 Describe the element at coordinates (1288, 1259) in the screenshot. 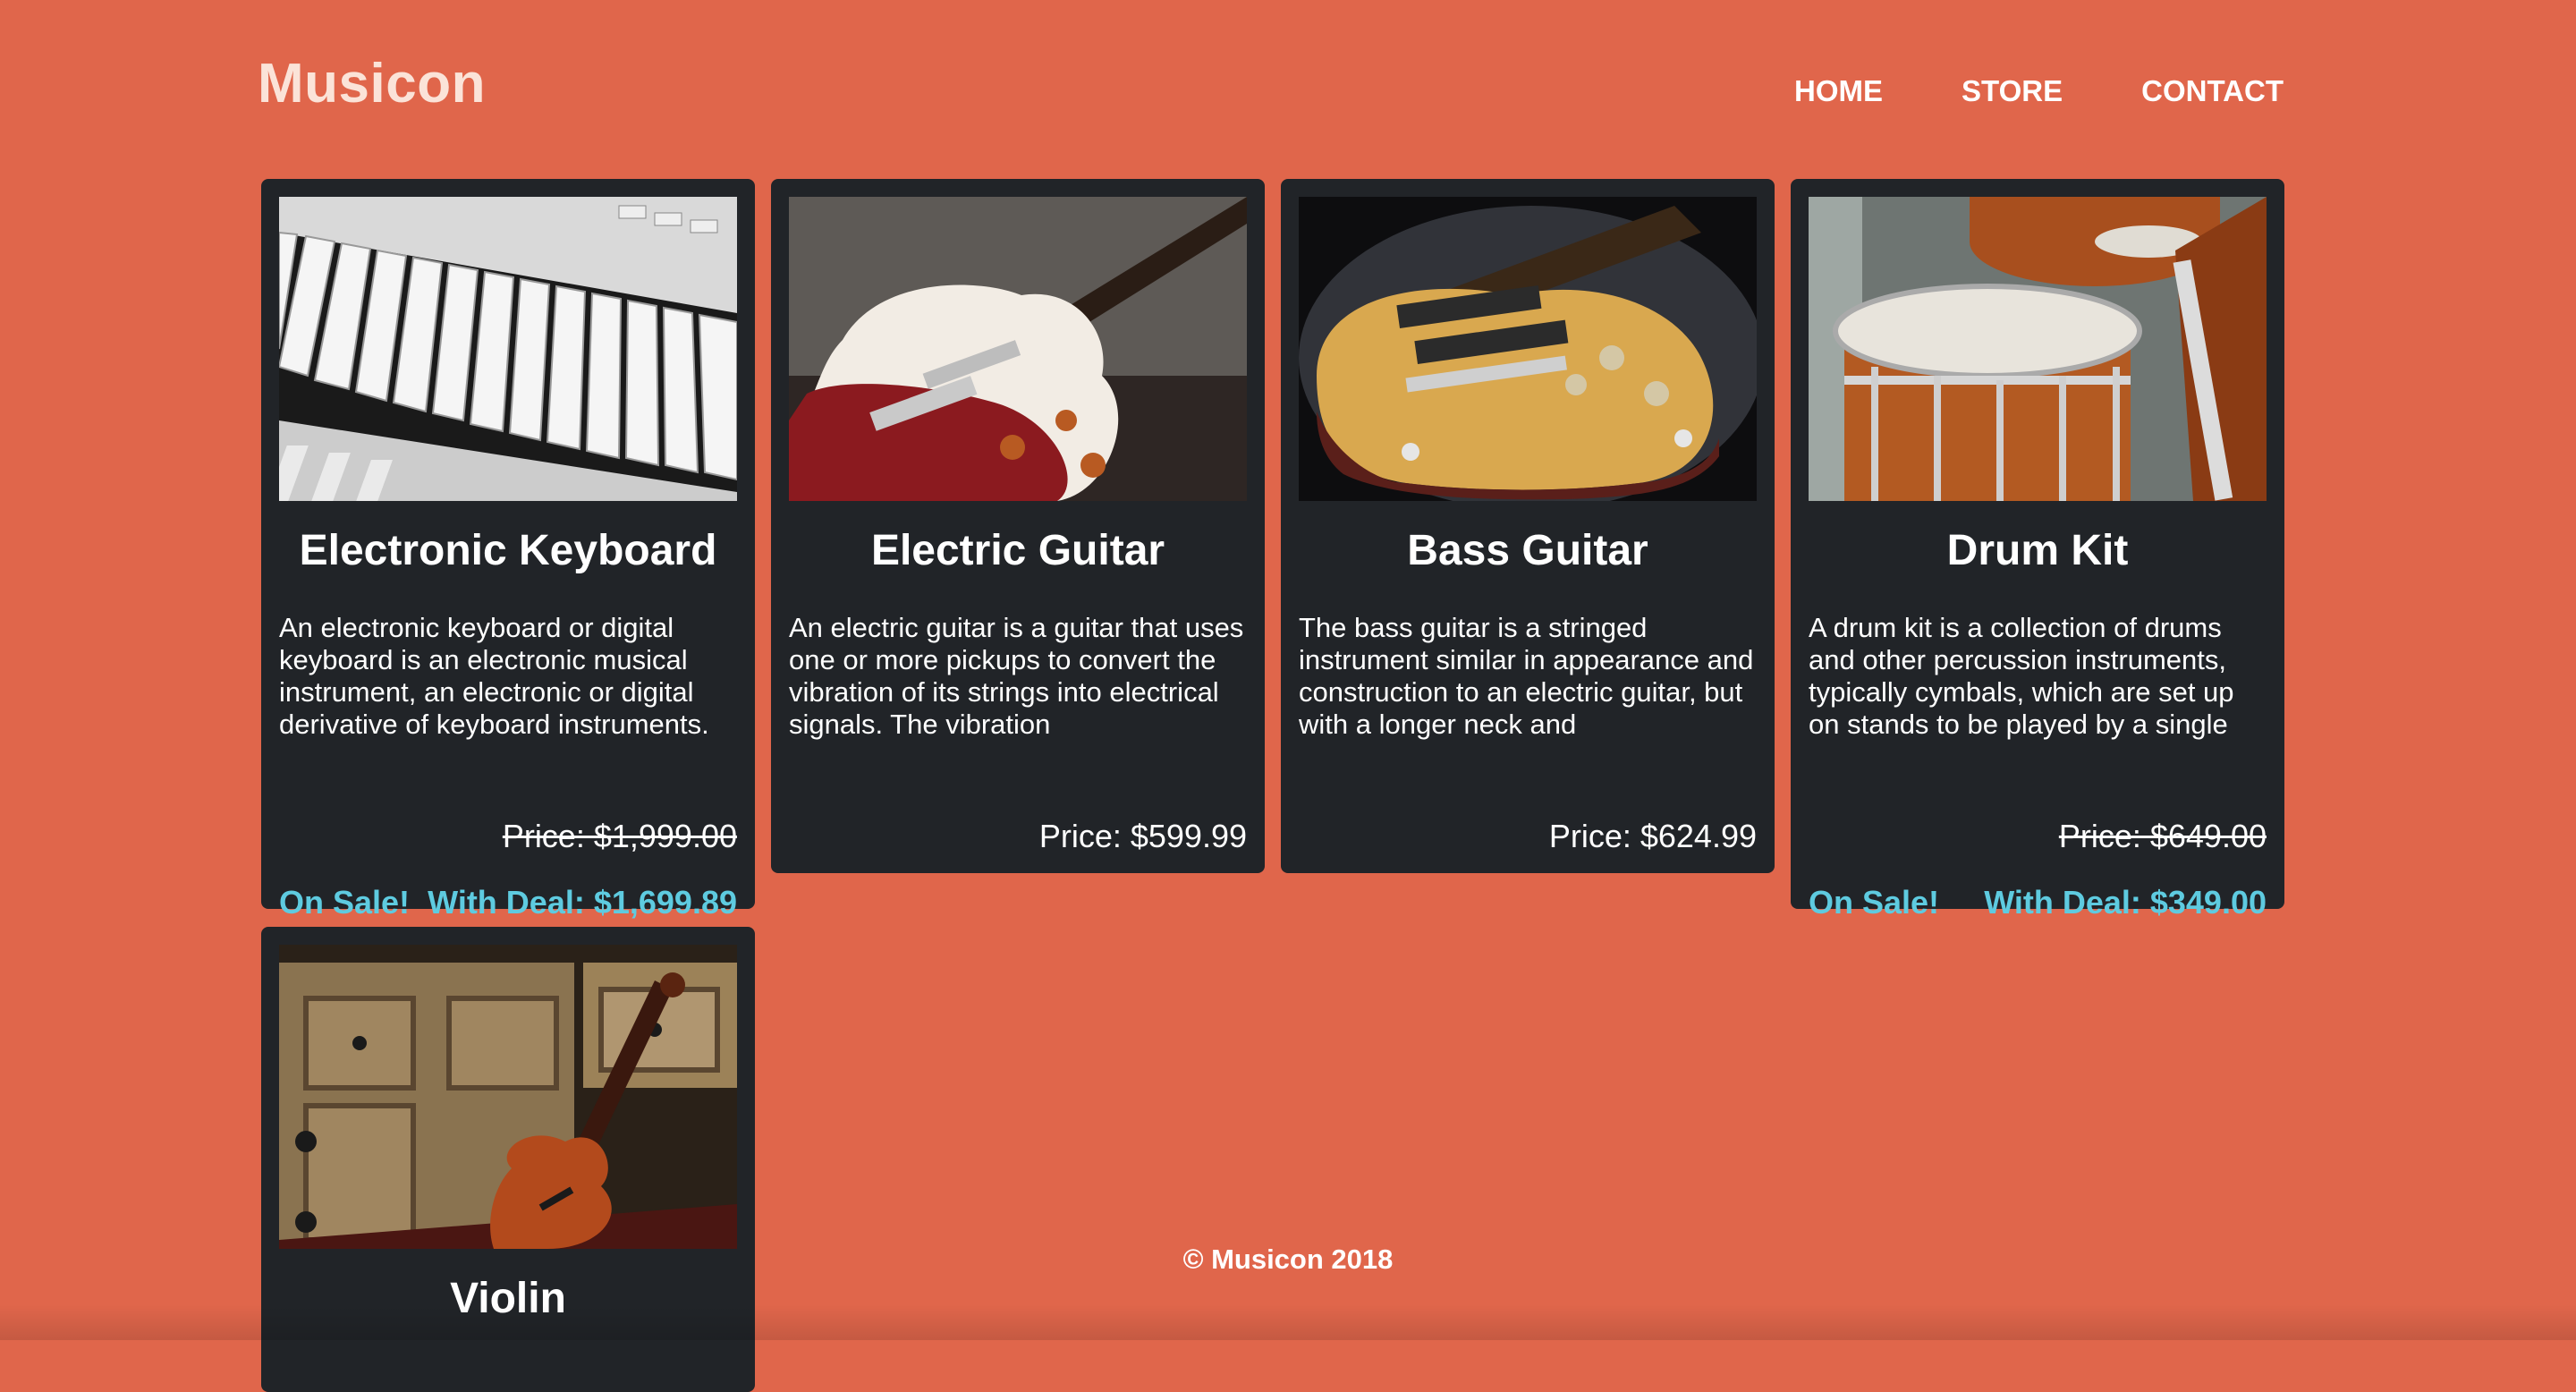

I see `footer-copyright: © Musicon 2018` at that location.